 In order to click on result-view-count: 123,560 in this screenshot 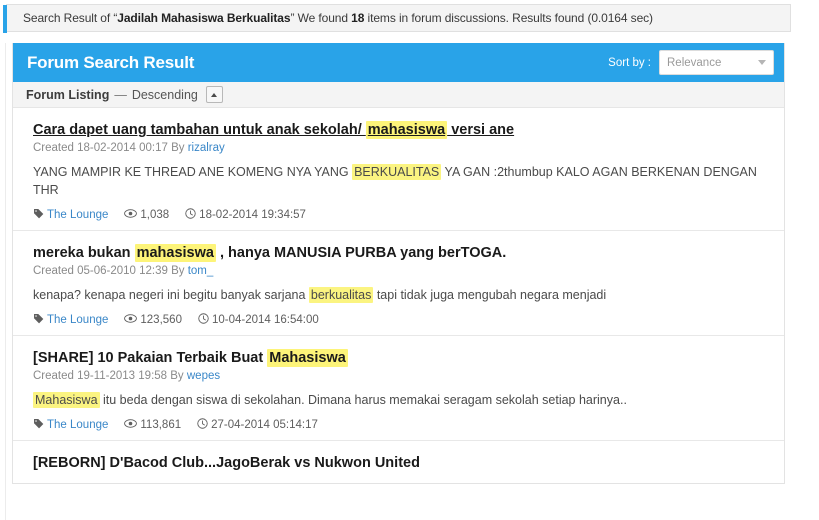, I will do `click(161, 320)`.